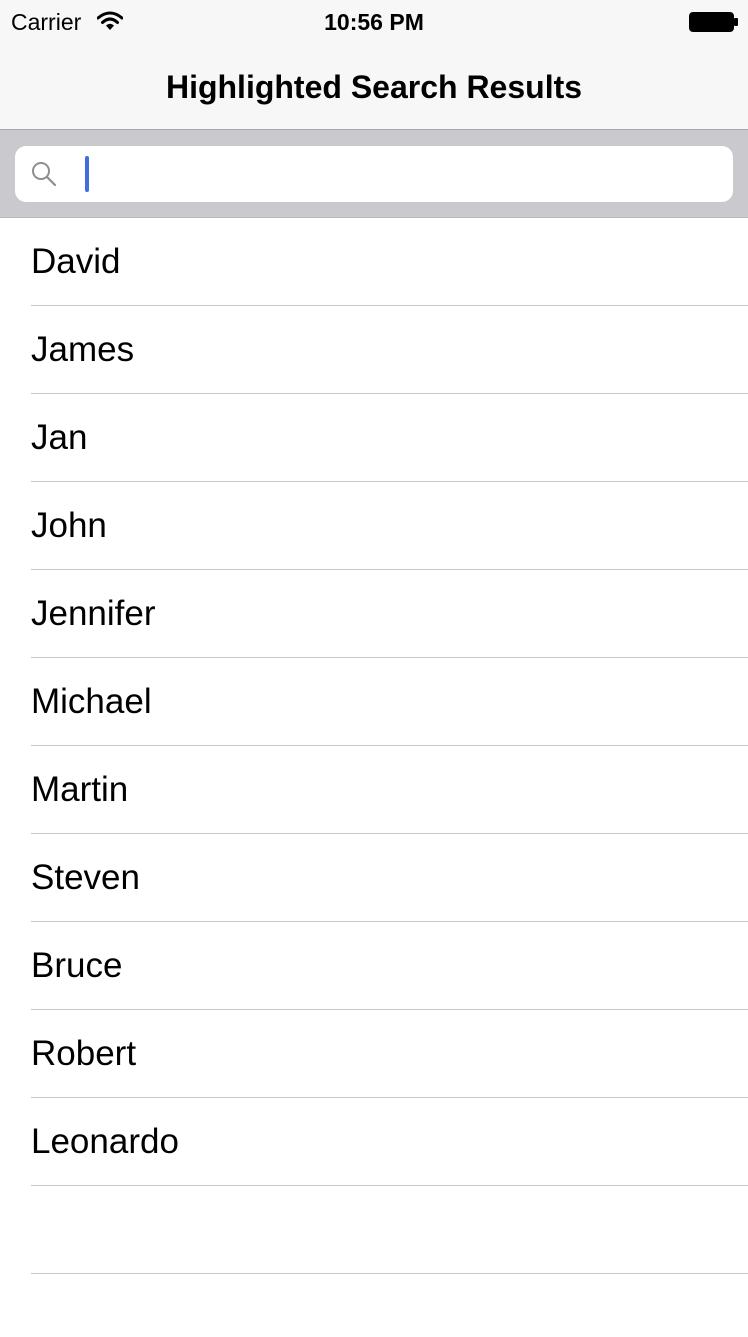  I want to click on table-row: James, so click(374, 350).